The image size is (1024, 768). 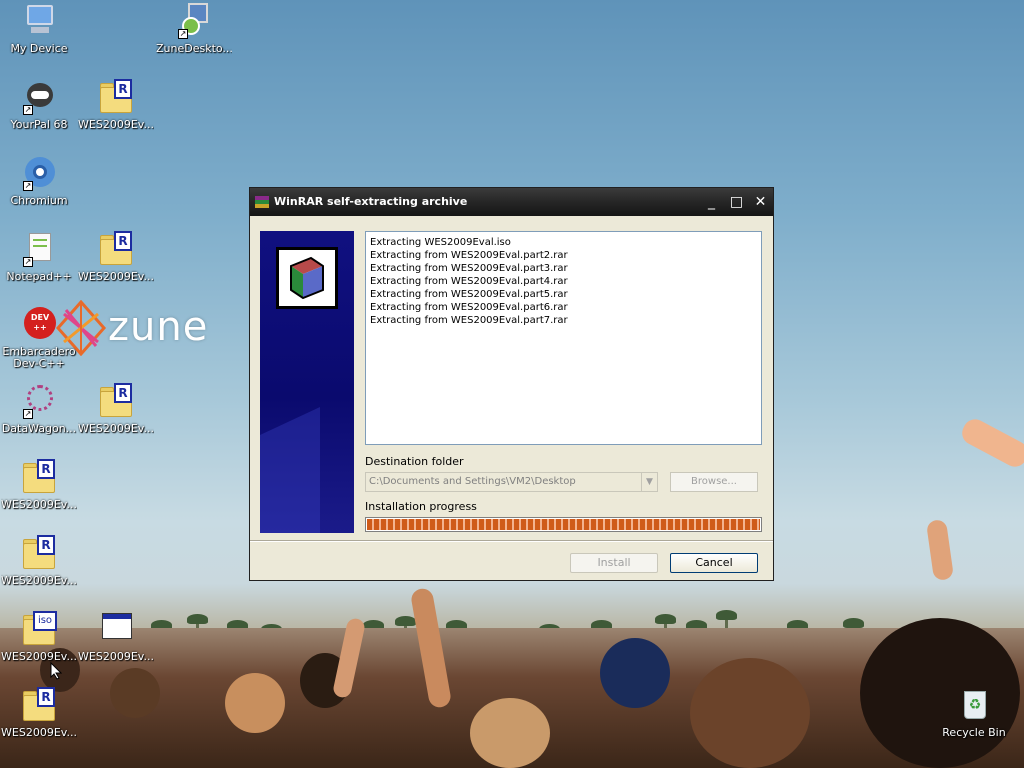 I want to click on icon-label: Notepad++, so click(x=39, y=276).